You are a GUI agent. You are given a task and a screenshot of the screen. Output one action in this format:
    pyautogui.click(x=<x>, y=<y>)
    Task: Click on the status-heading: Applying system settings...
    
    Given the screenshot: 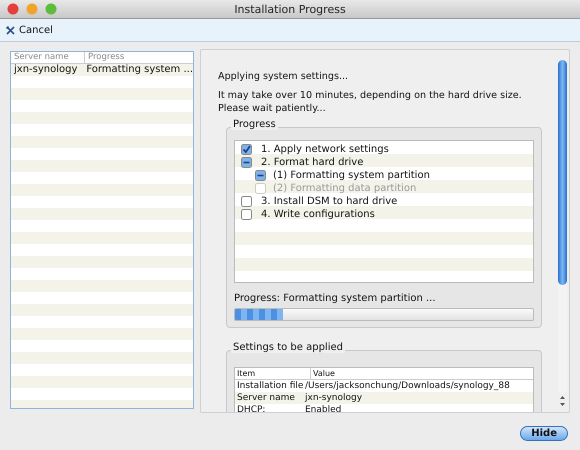 What is the action you would take?
    pyautogui.click(x=284, y=76)
    